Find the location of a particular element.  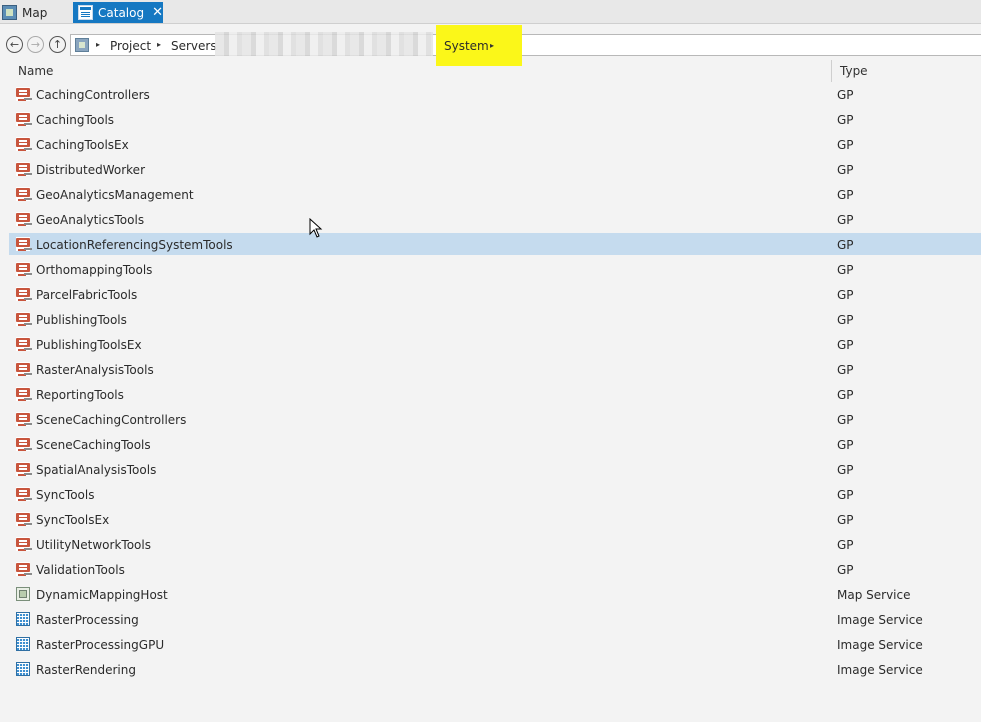

address-bar: ▸ Project ▸ Servers is located at coordinates (525, 45).